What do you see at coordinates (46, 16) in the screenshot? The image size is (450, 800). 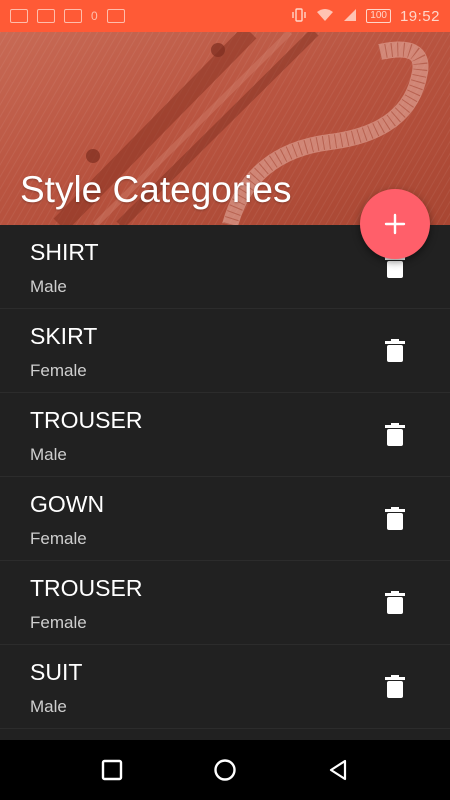 I see `gallery-icon` at bounding box center [46, 16].